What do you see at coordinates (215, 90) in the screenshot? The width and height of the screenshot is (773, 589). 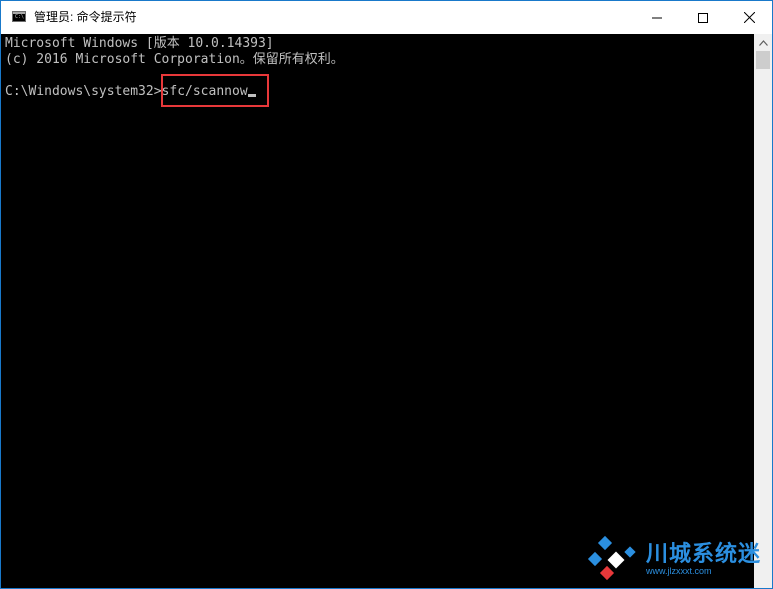 I see `command-highlight-box` at bounding box center [215, 90].